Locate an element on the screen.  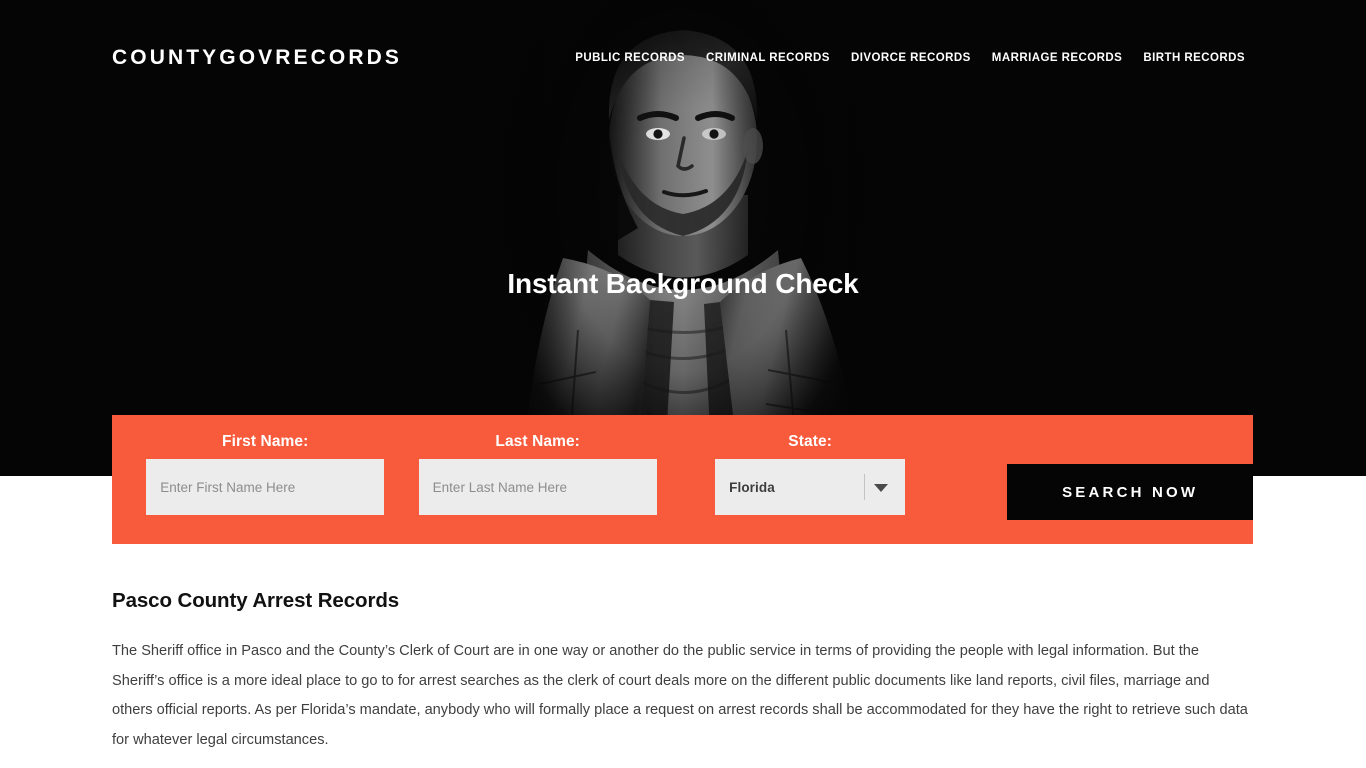
state-selected-value: Florida is located at coordinates (752, 487).